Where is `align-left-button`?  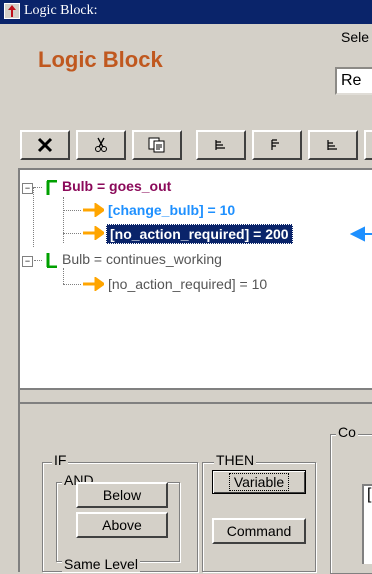 align-left-button is located at coordinates (221, 145).